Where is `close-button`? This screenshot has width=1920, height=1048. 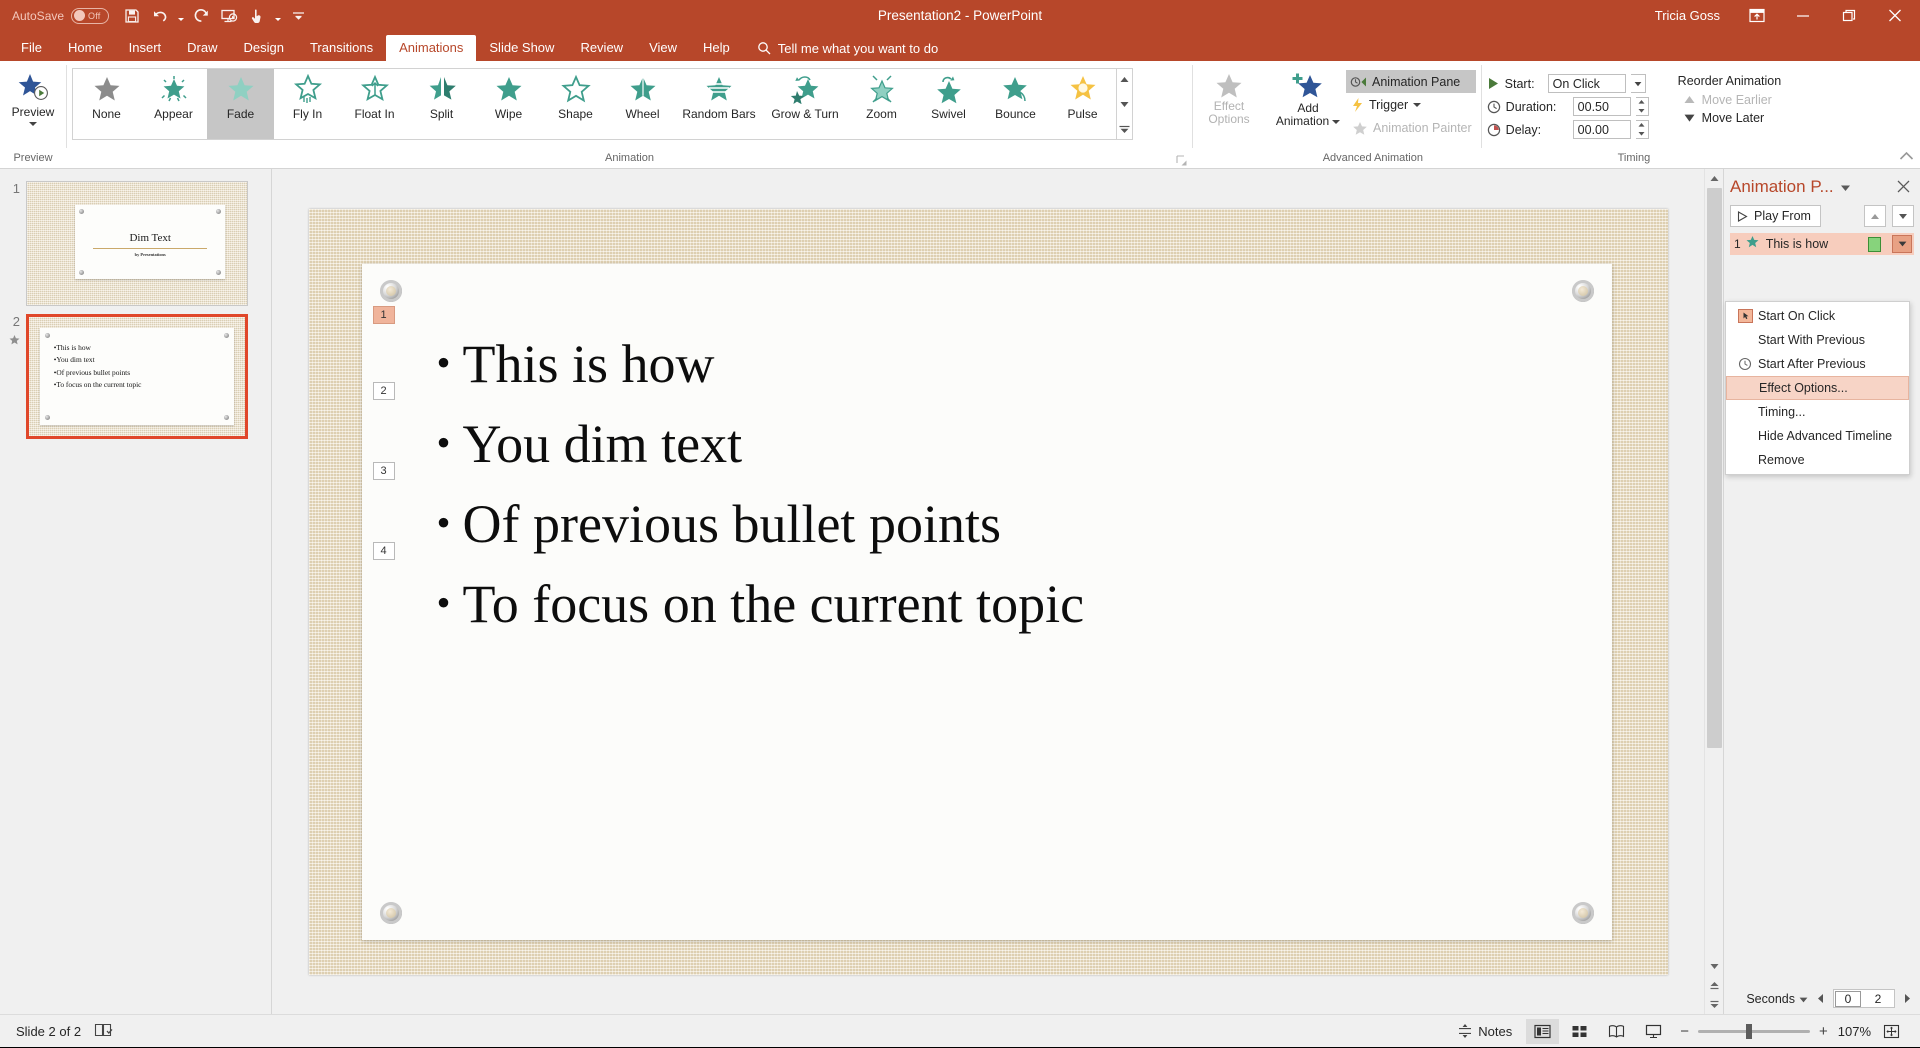
close-button is located at coordinates (1895, 15).